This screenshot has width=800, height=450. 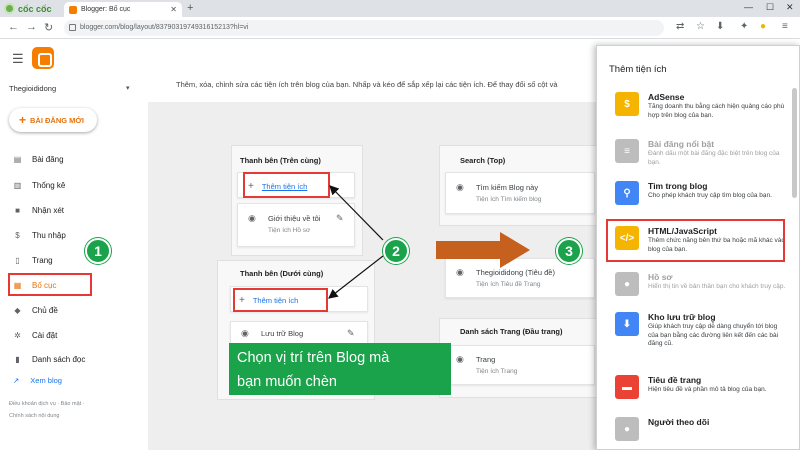 What do you see at coordinates (679, 422) in the screenshot?
I see `gadget-option-name: Người theo dõi` at bounding box center [679, 422].